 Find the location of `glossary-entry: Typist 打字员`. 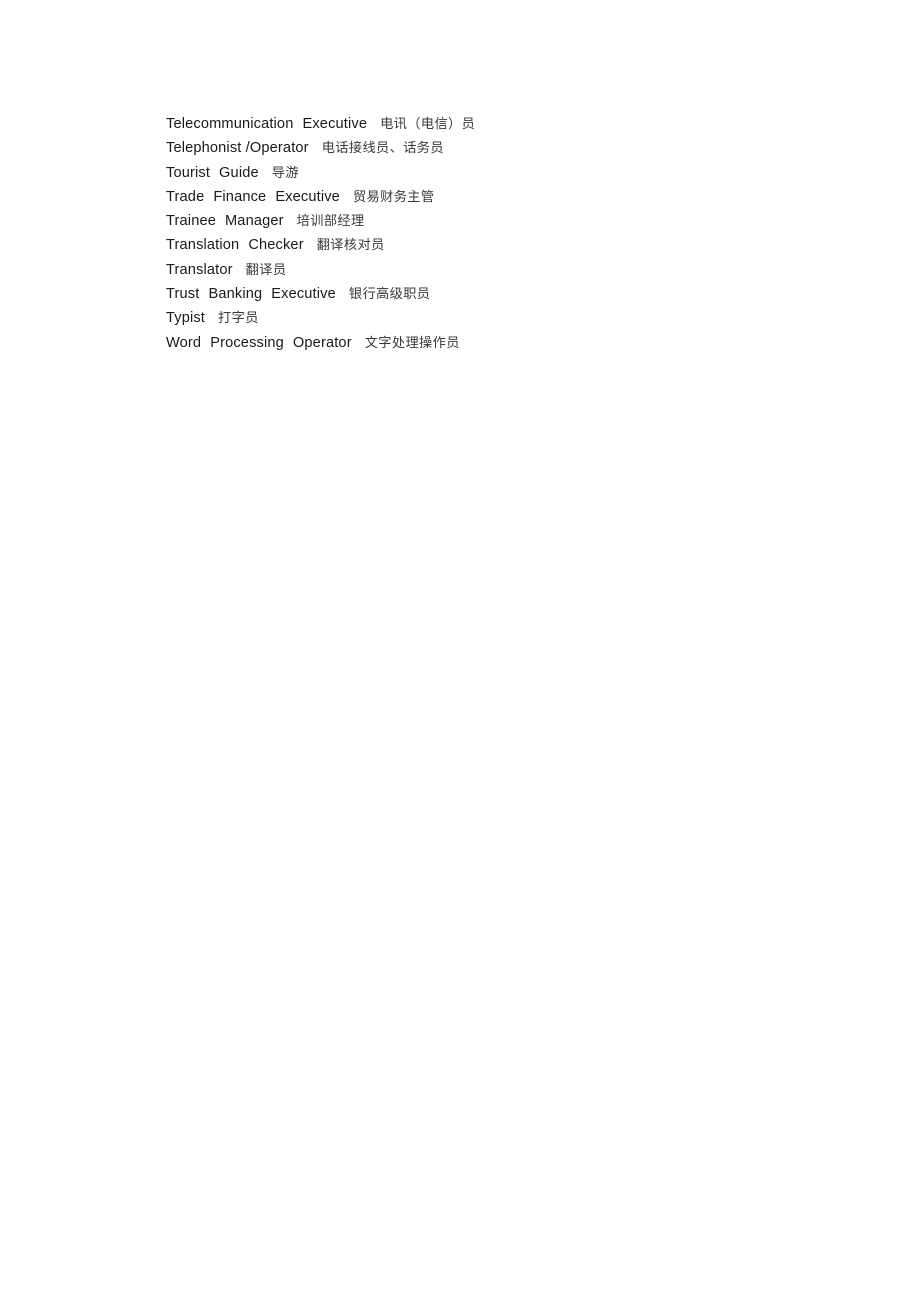

glossary-entry: Typist 打字员 is located at coordinates (516, 318).